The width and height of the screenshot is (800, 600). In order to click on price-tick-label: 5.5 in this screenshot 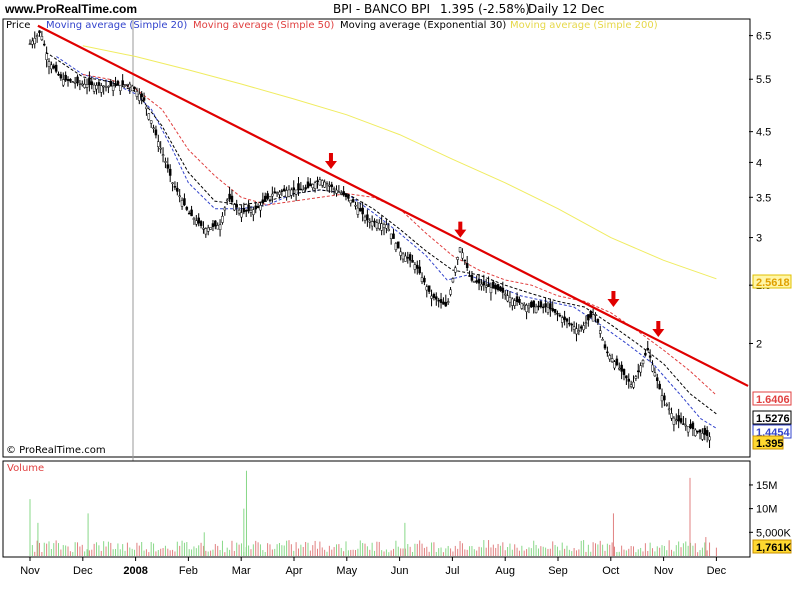, I will do `click(763, 80)`.